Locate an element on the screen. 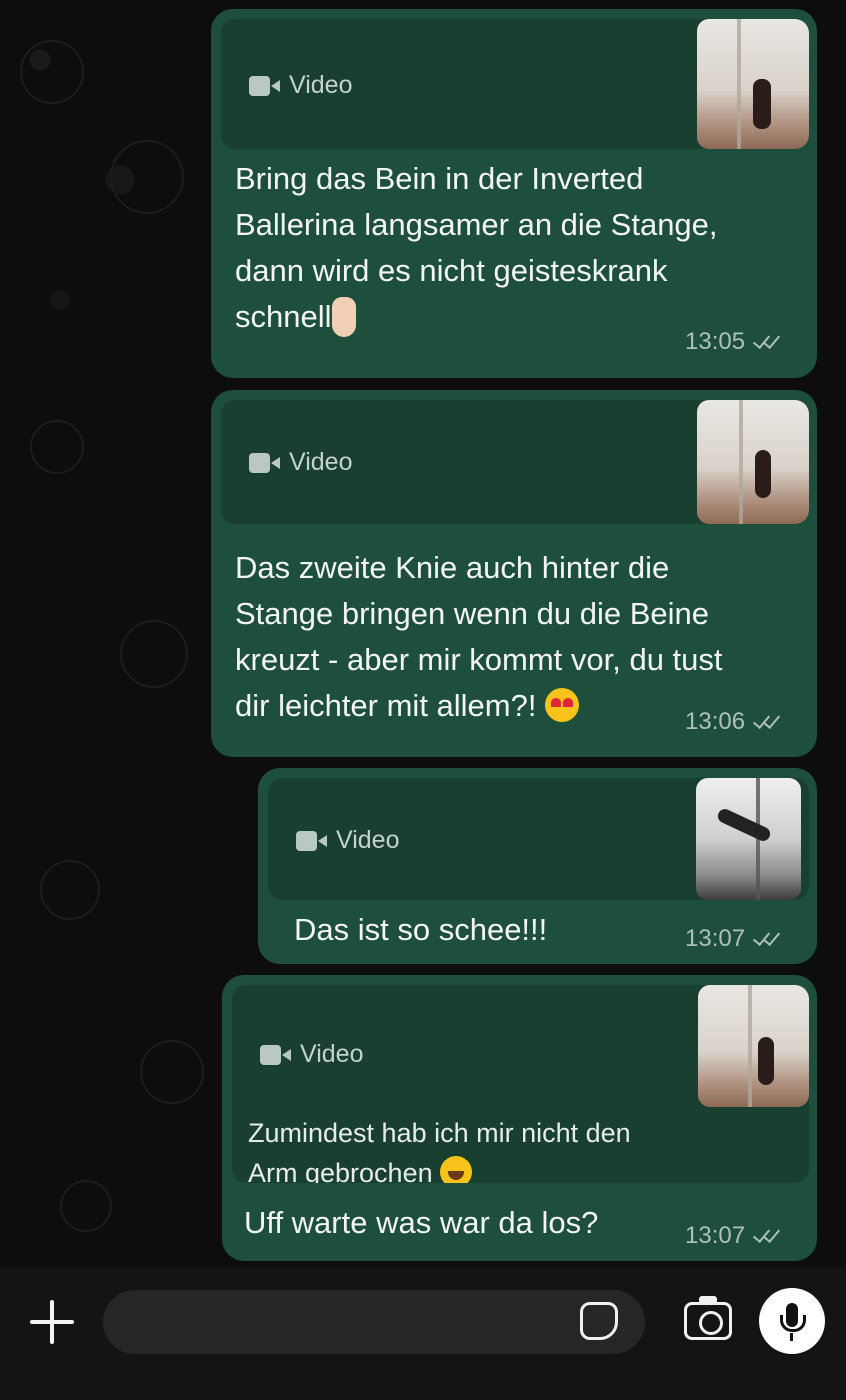 This screenshot has width=846, height=1400. camera-icon is located at coordinates (708, 1318).